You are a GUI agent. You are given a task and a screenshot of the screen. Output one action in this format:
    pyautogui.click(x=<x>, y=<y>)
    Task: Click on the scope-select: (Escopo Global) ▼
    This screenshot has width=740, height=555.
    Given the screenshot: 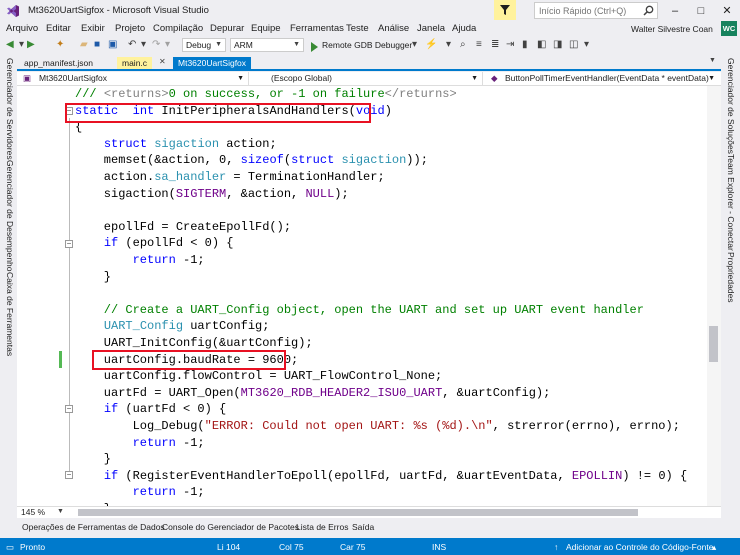 What is the action you would take?
    pyautogui.click(x=367, y=78)
    